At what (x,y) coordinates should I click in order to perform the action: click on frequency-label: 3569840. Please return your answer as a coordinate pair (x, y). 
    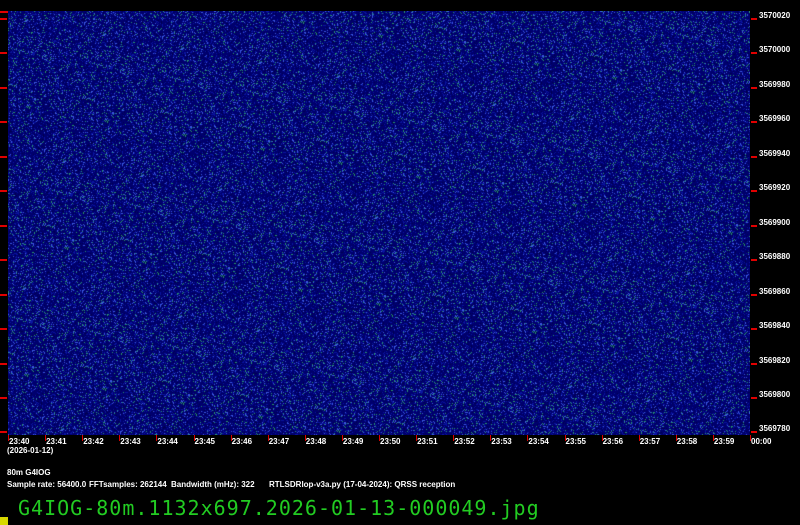
    Looking at the image, I should click on (775, 326).